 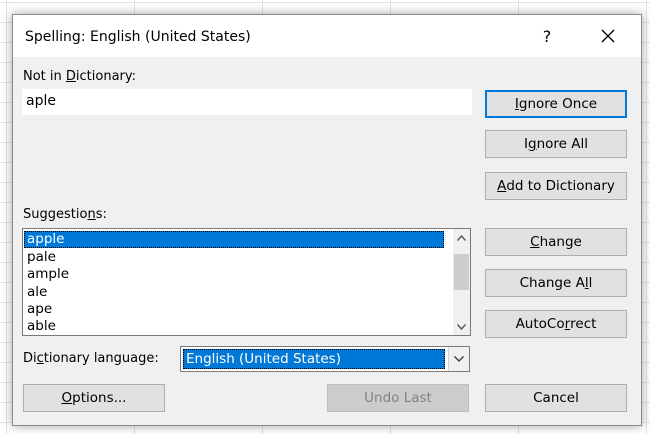 I want to click on scroll-thumb, so click(x=461, y=272).